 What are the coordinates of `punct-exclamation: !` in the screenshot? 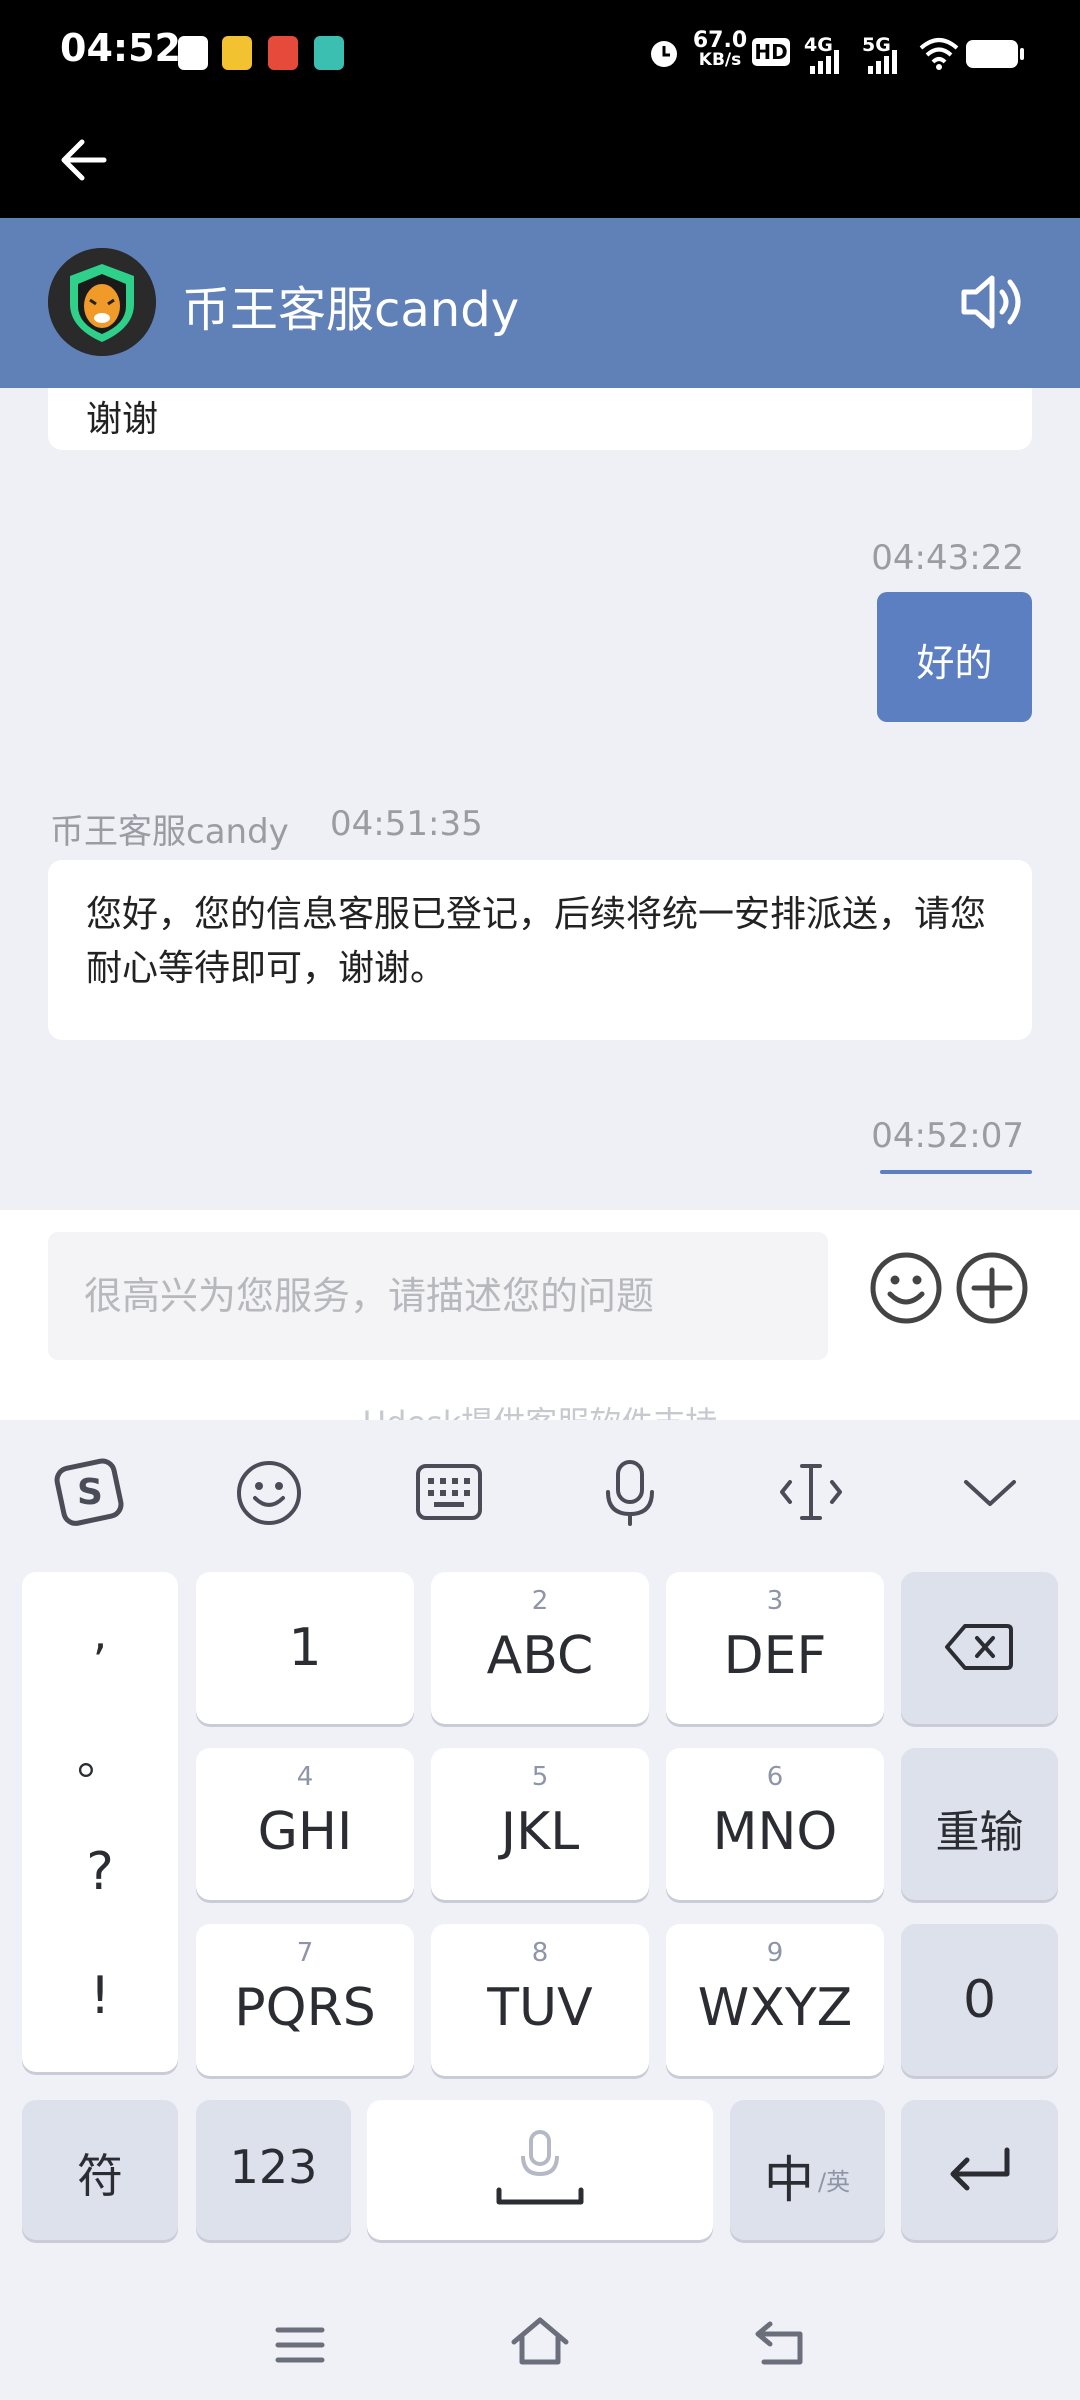 It's located at (100, 1996).